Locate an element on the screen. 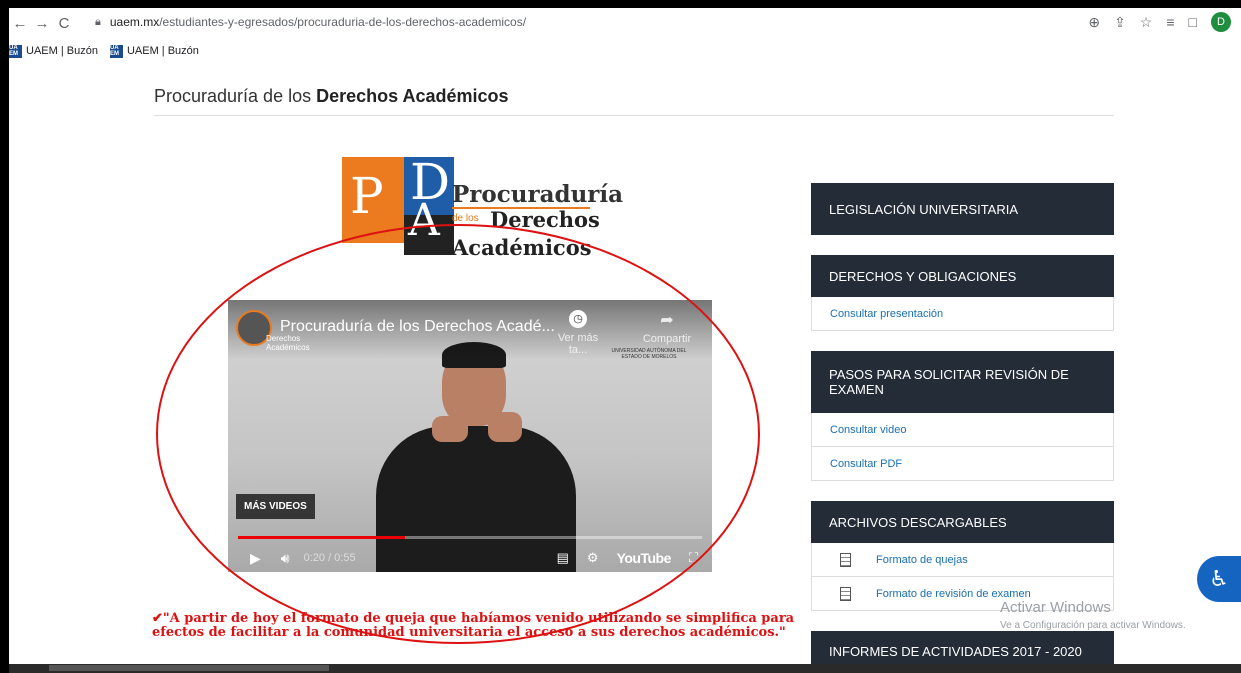 Image resolution: width=1241 pixels, height=673 pixels. sidebar-link-formato-quejas: Formato de quejas is located at coordinates (962, 560).